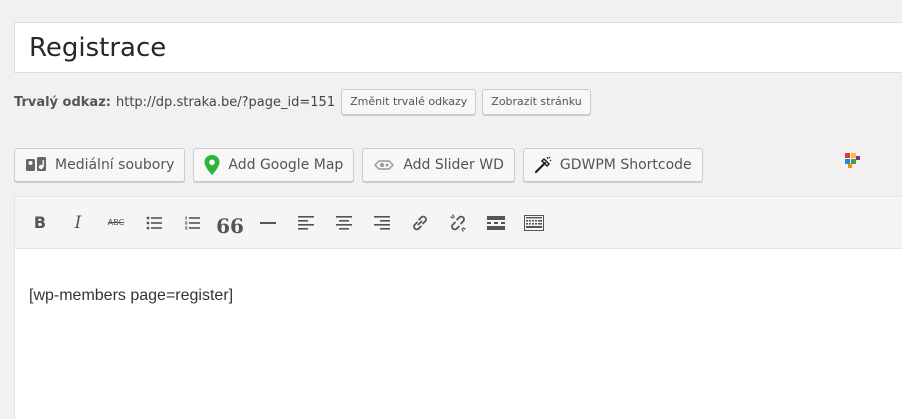 Image resolution: width=902 pixels, height=419 pixels. I want to click on align-left-icon, so click(306, 222).